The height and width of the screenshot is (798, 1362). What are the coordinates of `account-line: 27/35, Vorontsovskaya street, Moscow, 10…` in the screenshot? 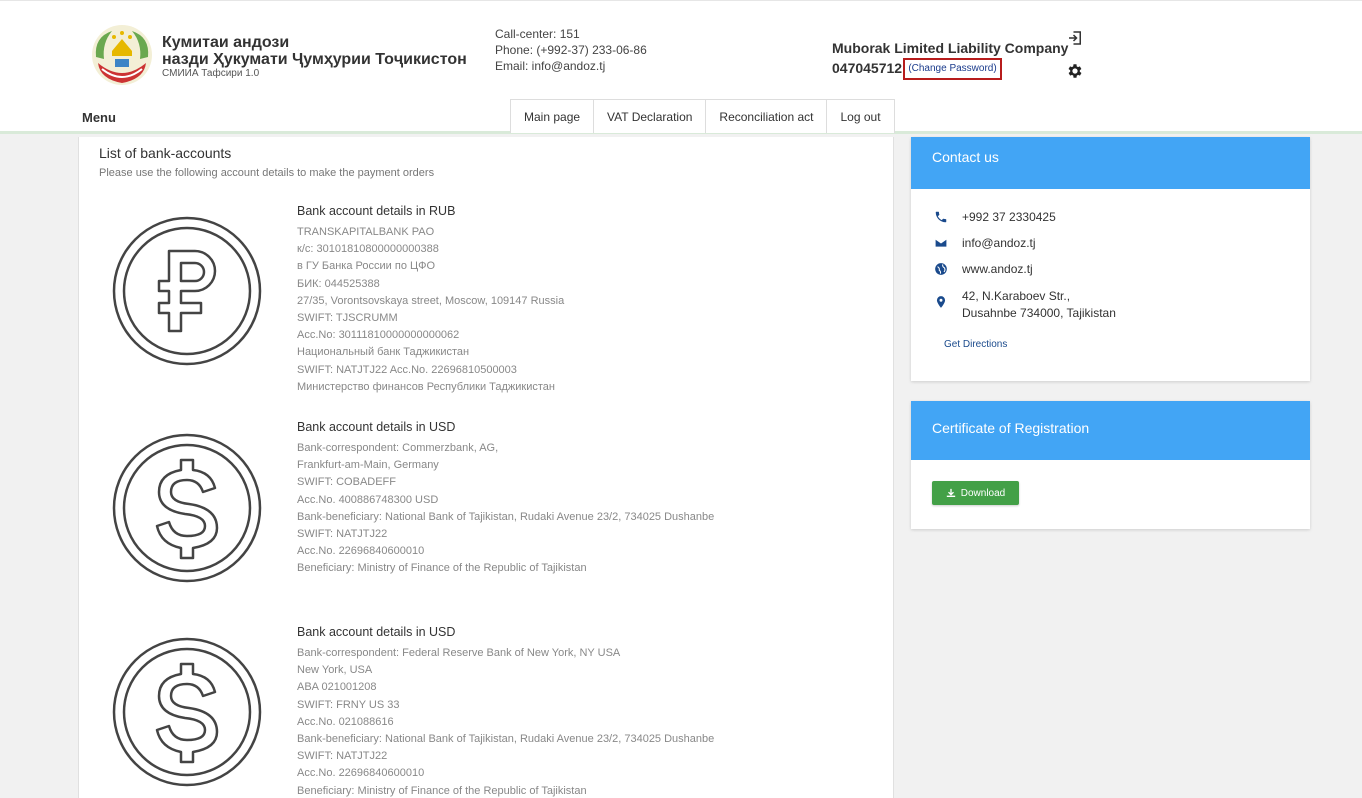 It's located at (431, 300).